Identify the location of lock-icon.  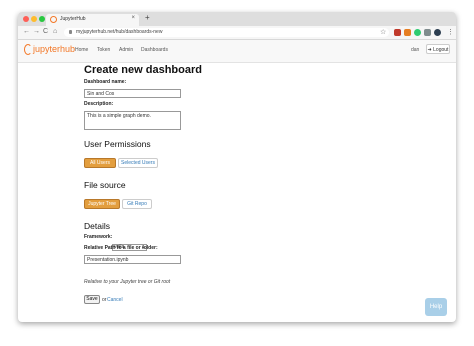
(70, 32).